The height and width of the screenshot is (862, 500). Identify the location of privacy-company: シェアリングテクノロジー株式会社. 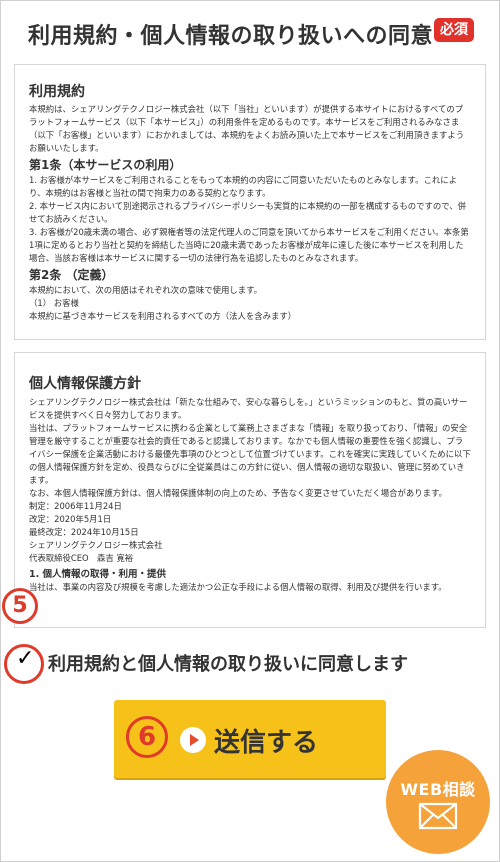
(96, 545).